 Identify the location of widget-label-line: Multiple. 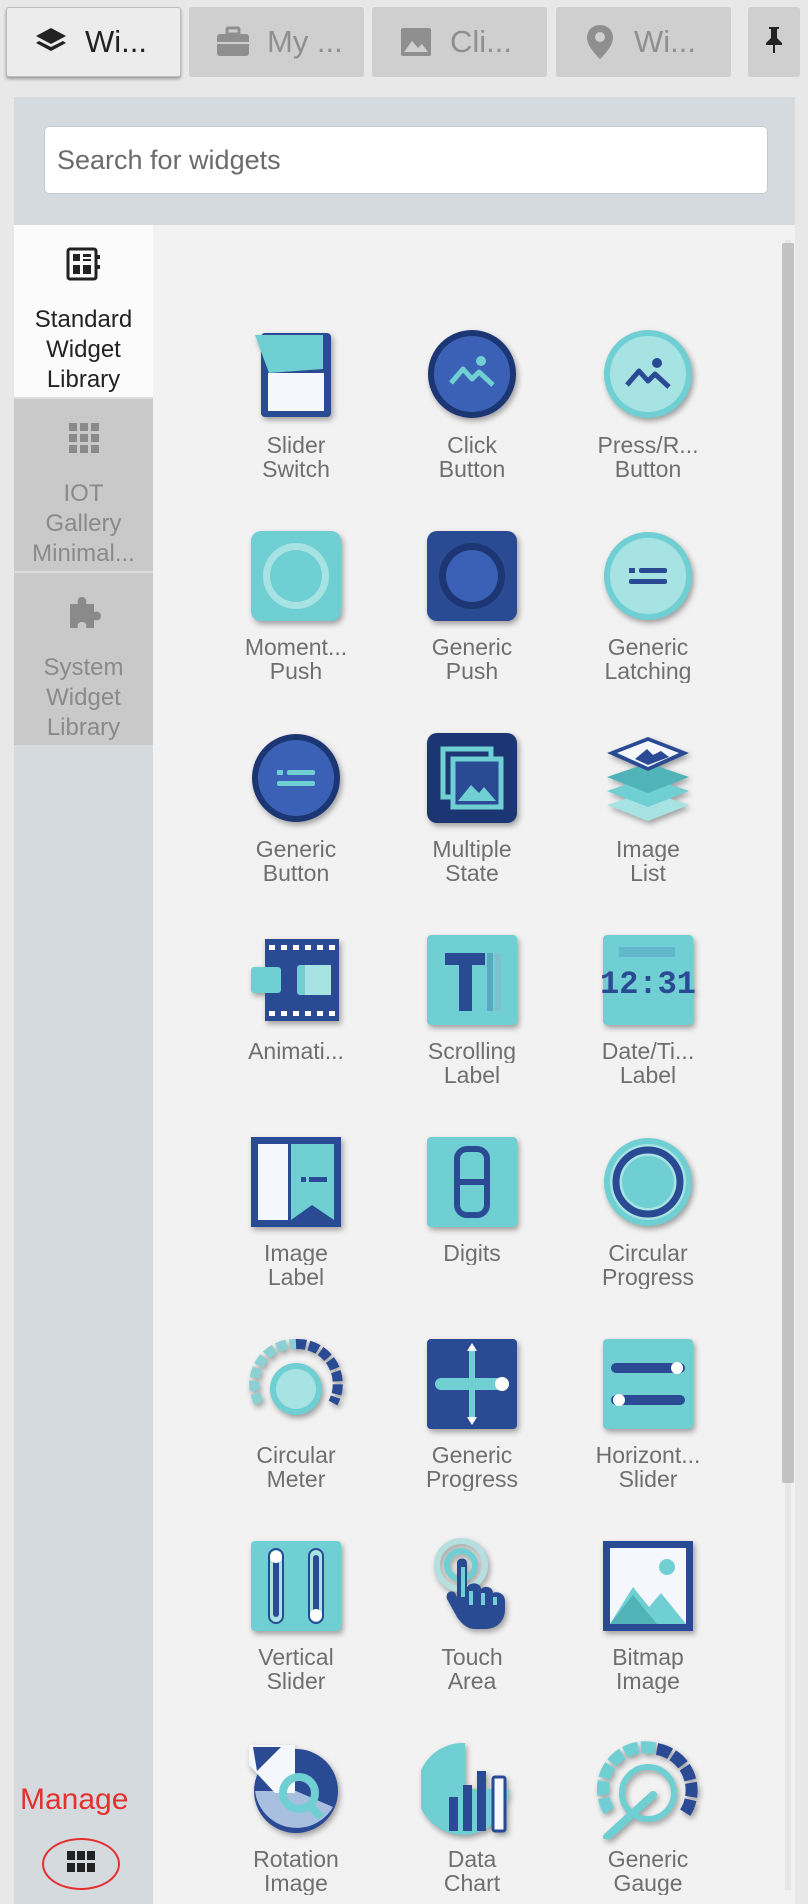
(472, 849).